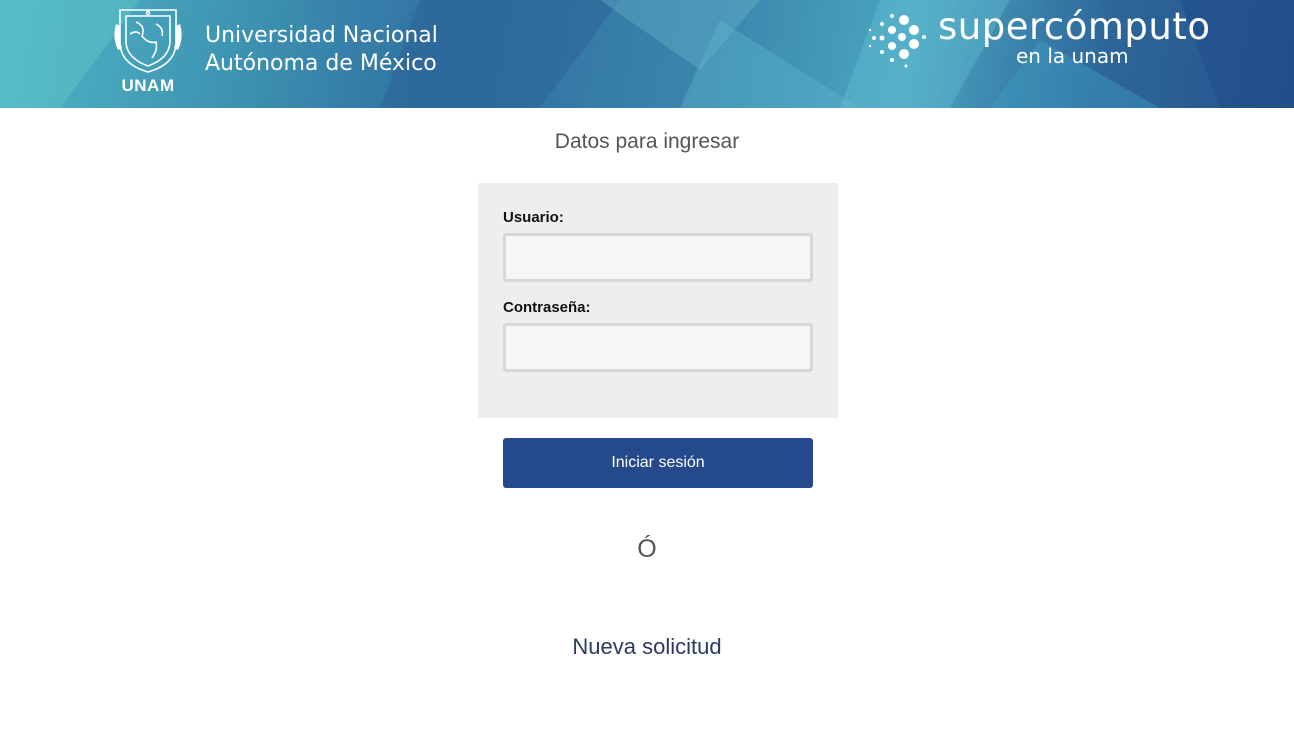  What do you see at coordinates (658, 300) in the screenshot?
I see `login-form: Usuario: Contraseña:` at bounding box center [658, 300].